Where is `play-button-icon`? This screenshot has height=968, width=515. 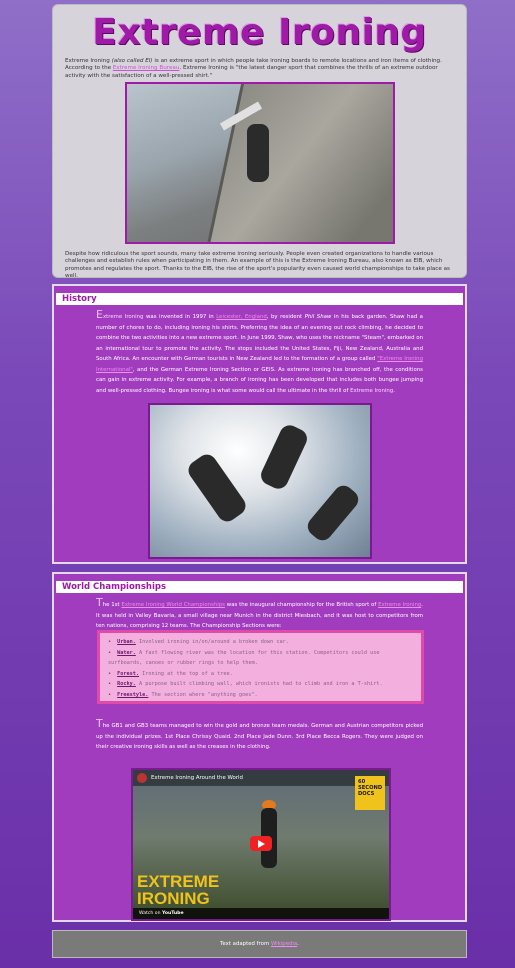 play-button-icon is located at coordinates (261, 843).